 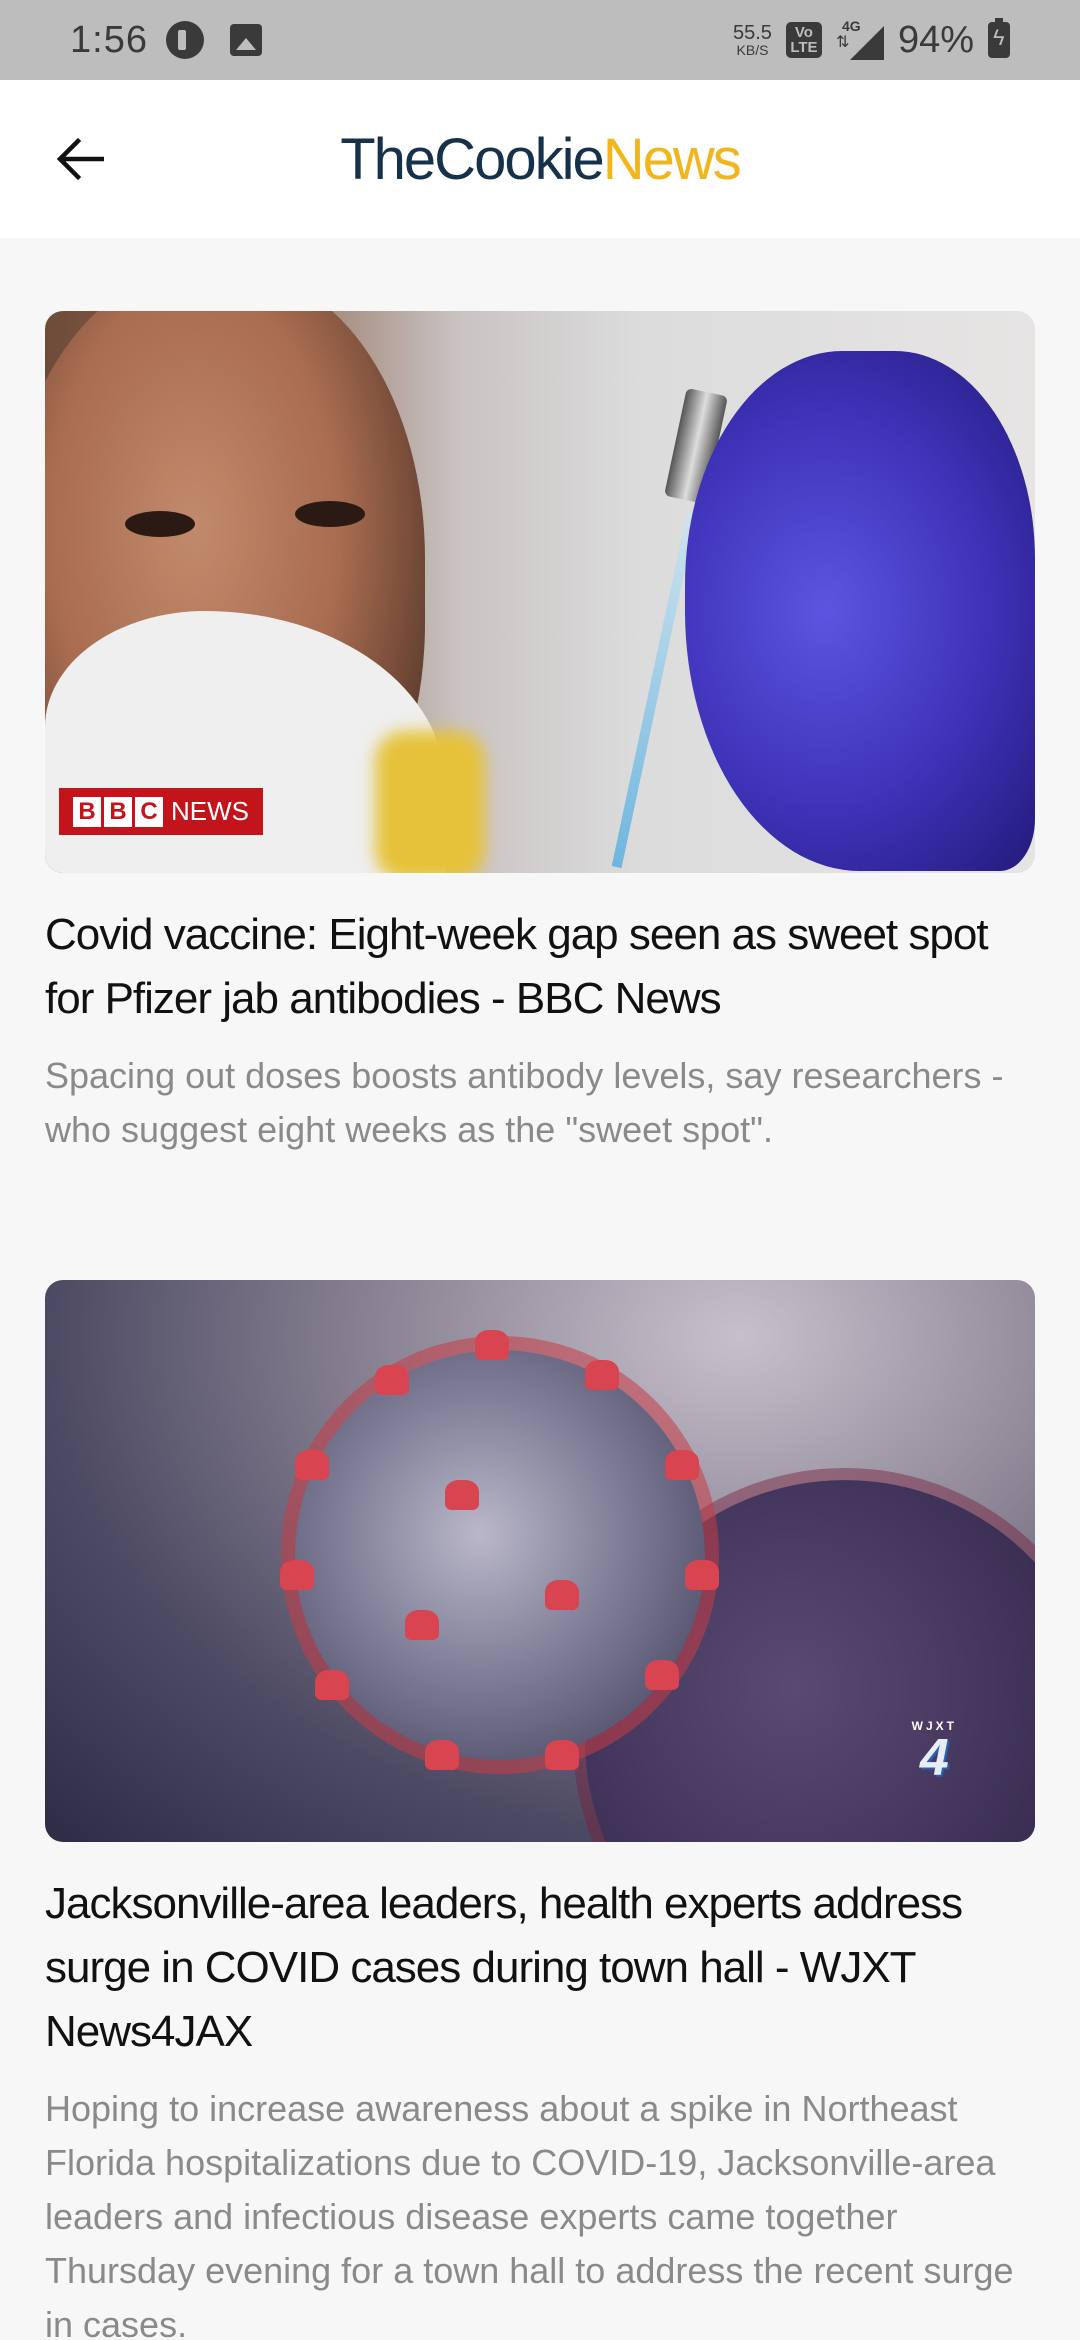 What do you see at coordinates (161, 811) in the screenshot?
I see `bbc-news-logo: B B C NEWS` at bounding box center [161, 811].